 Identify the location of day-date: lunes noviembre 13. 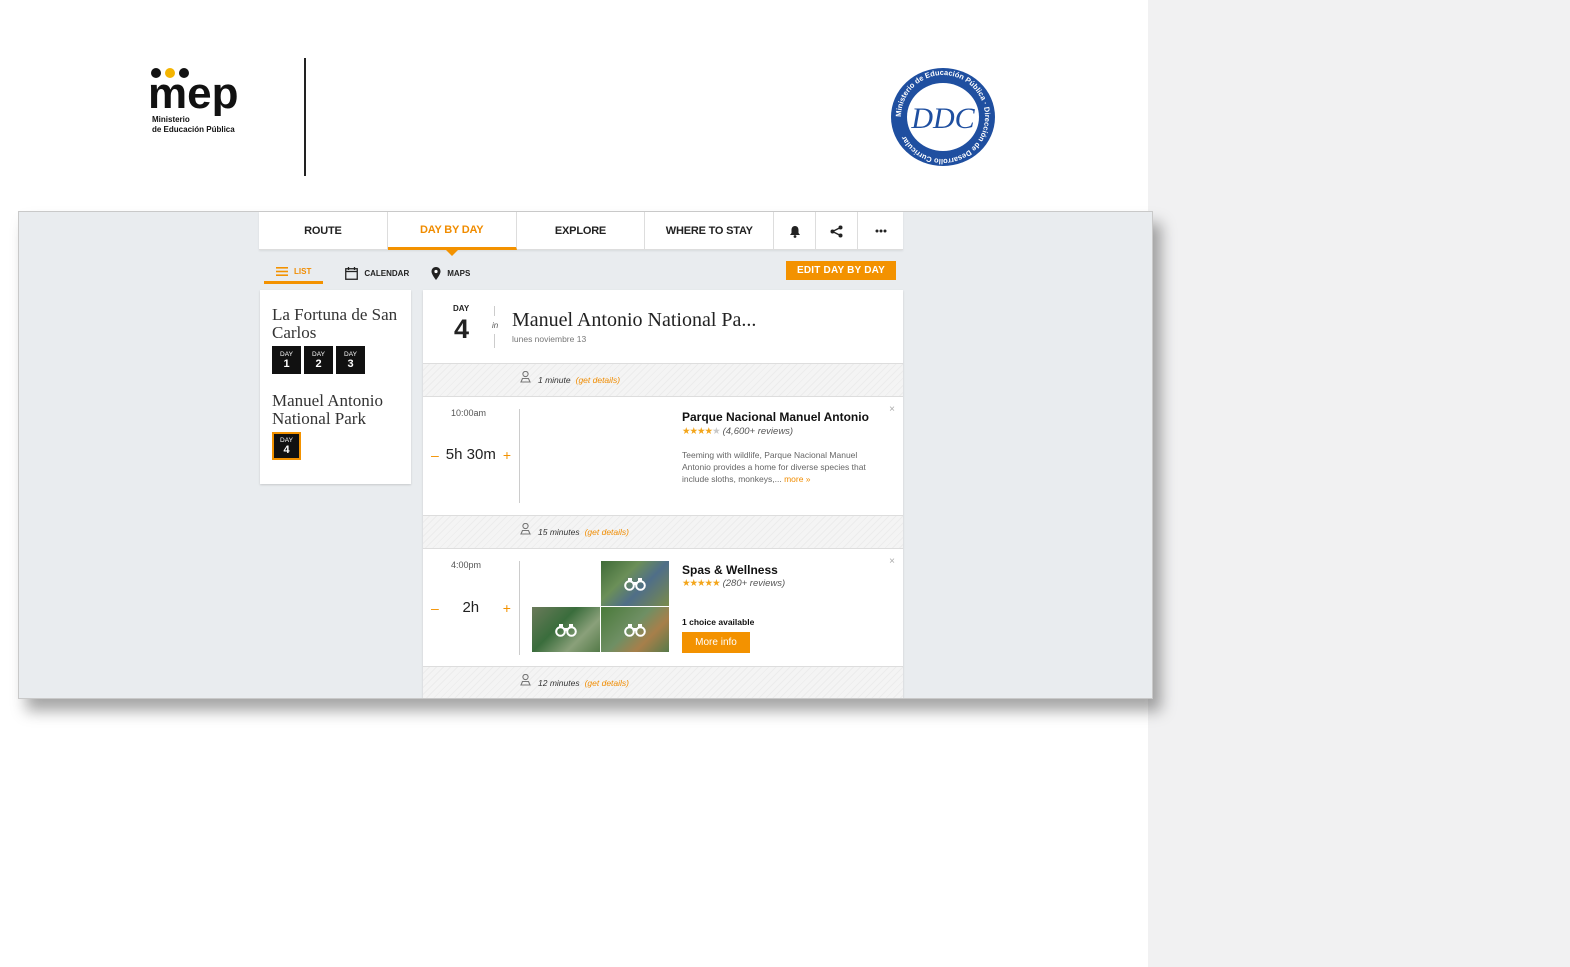
(549, 339).